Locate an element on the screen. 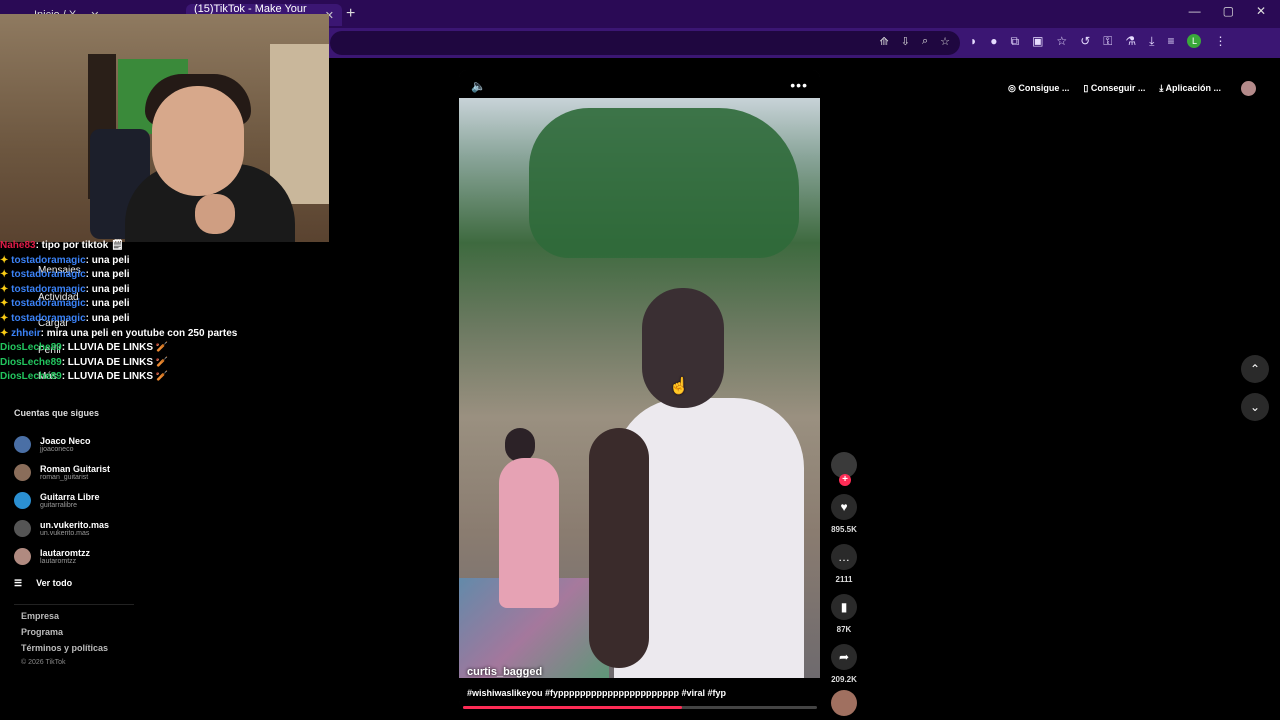  screenshot-icon: ▣ is located at coordinates (1037, 41).